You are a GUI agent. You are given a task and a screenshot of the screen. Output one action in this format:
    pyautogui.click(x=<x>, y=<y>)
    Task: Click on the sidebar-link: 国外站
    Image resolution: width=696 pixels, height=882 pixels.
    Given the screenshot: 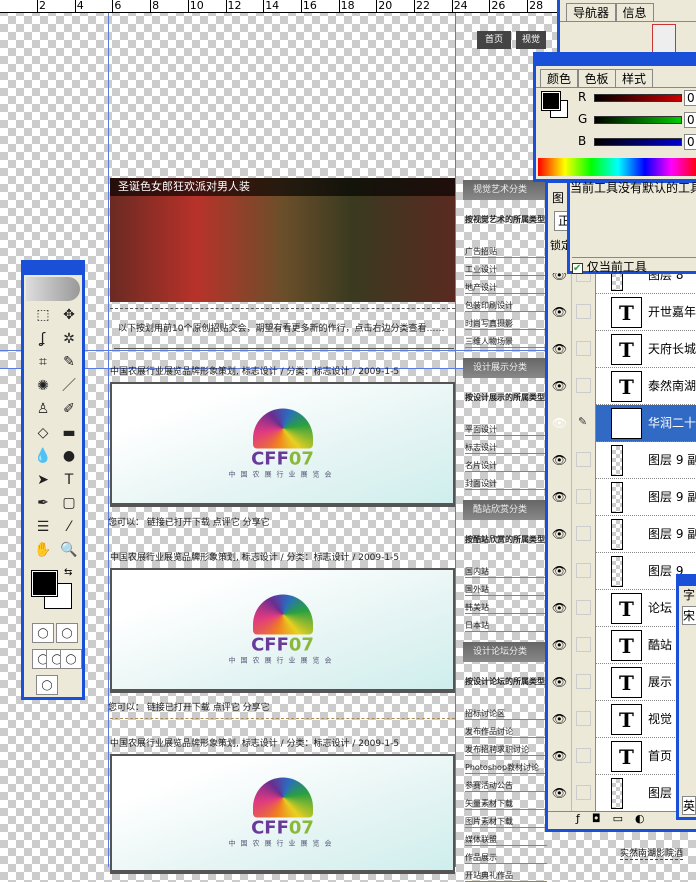 What is the action you would take?
    pyautogui.click(x=506, y=590)
    